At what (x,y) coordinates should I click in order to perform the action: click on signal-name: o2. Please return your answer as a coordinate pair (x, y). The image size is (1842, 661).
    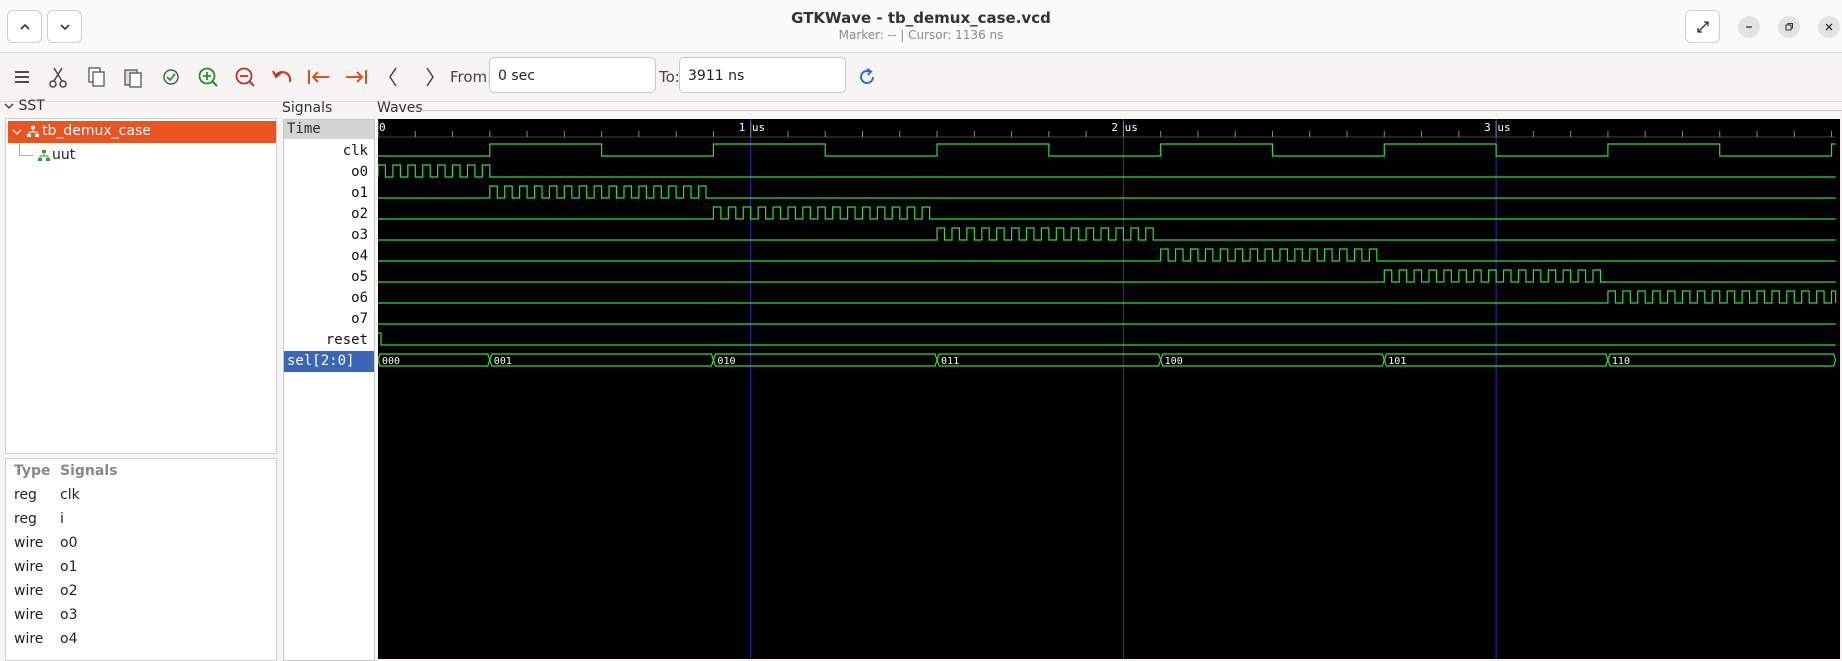
    Looking at the image, I should click on (69, 591).